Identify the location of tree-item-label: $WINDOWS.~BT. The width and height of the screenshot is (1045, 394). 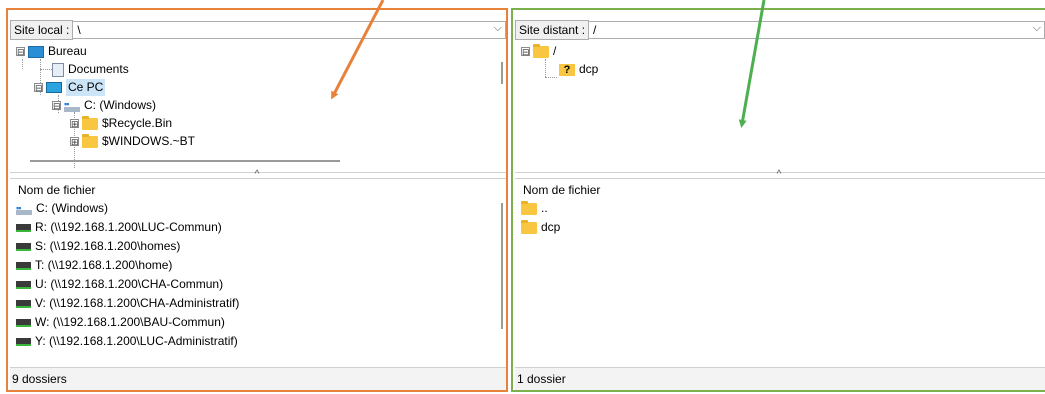
(149, 141).